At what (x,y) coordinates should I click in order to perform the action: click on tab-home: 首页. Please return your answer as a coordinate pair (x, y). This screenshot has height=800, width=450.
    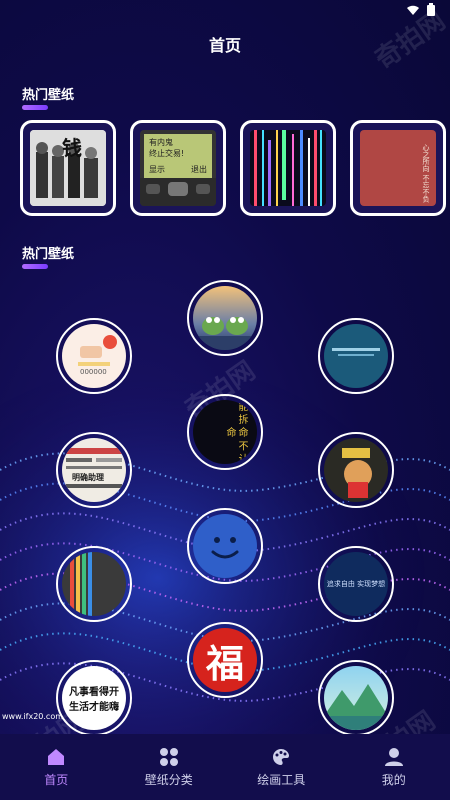
    Looking at the image, I should click on (56, 767).